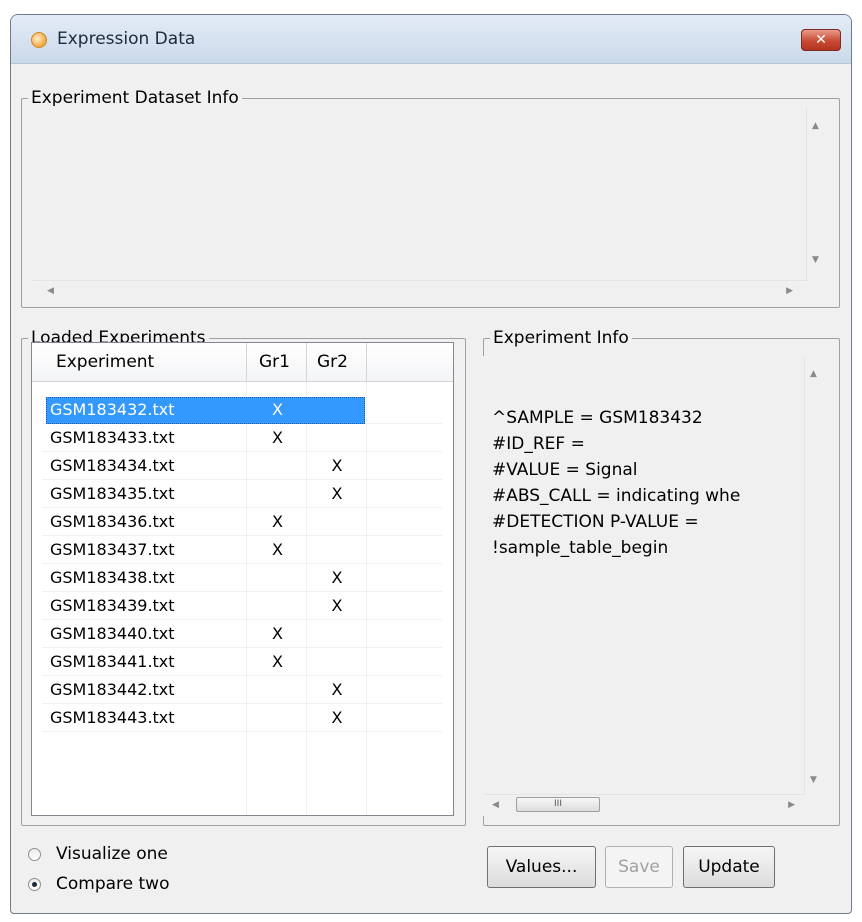 The height and width of the screenshot is (922, 862). I want to click on experiment-name-cell: GSM183438.txt, so click(112, 577).